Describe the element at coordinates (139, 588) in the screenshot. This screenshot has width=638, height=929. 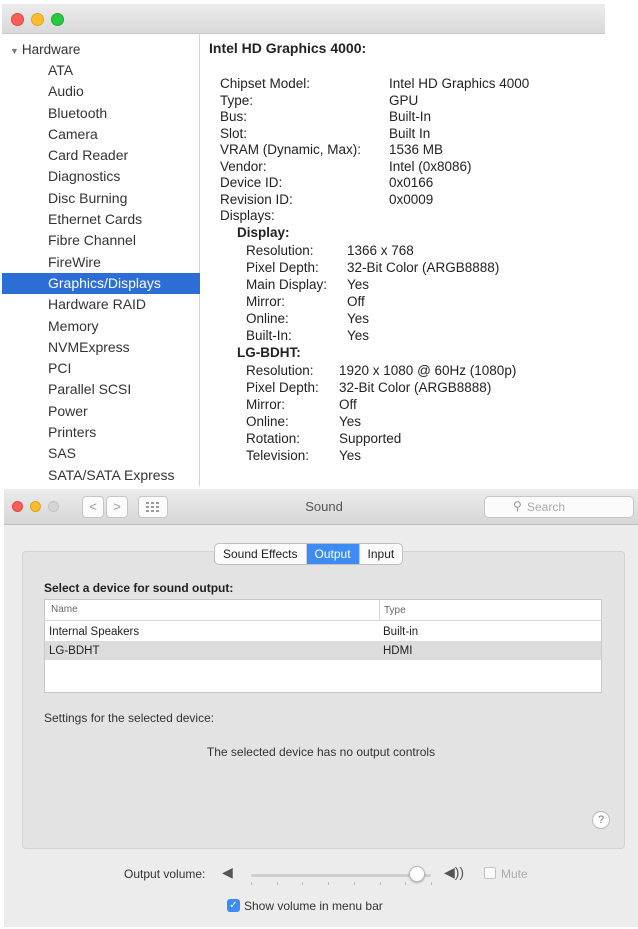
I see `select-device-label: Select a device for sound output:` at that location.